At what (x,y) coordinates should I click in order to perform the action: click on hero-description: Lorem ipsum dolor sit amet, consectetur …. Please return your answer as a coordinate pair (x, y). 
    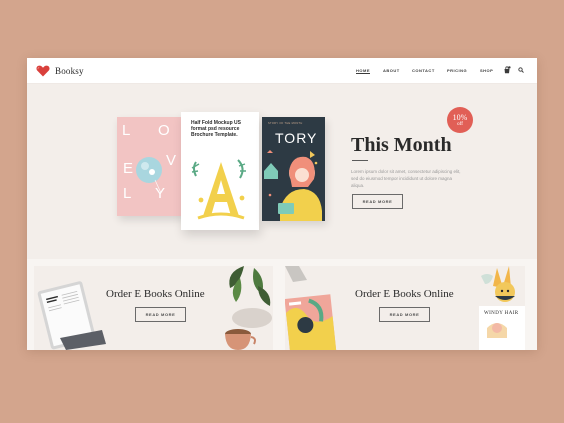
    Looking at the image, I should click on (406, 178).